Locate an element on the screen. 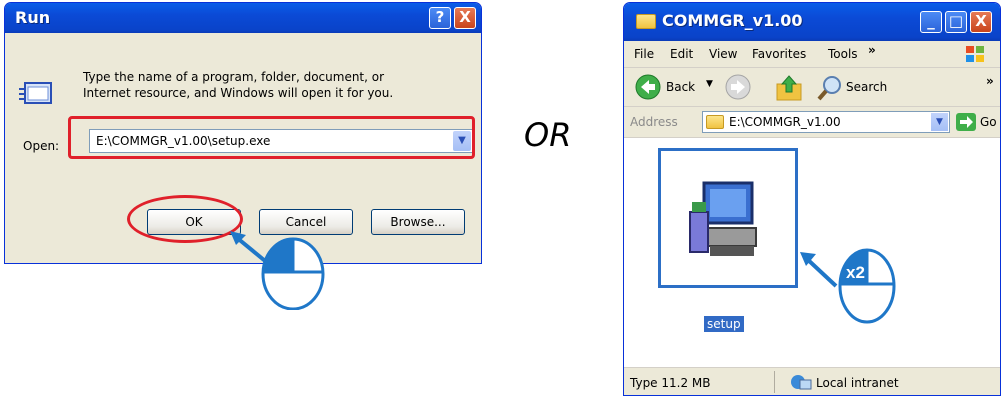  address-label: Address is located at coordinates (654, 122).